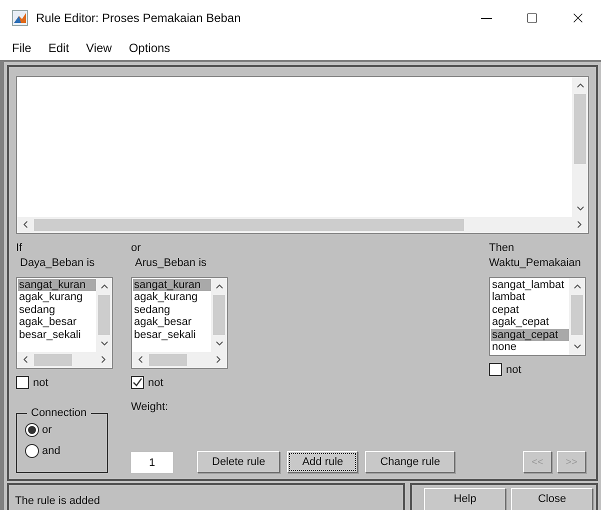  I want to click on status-text: The rule is added, so click(57, 501).